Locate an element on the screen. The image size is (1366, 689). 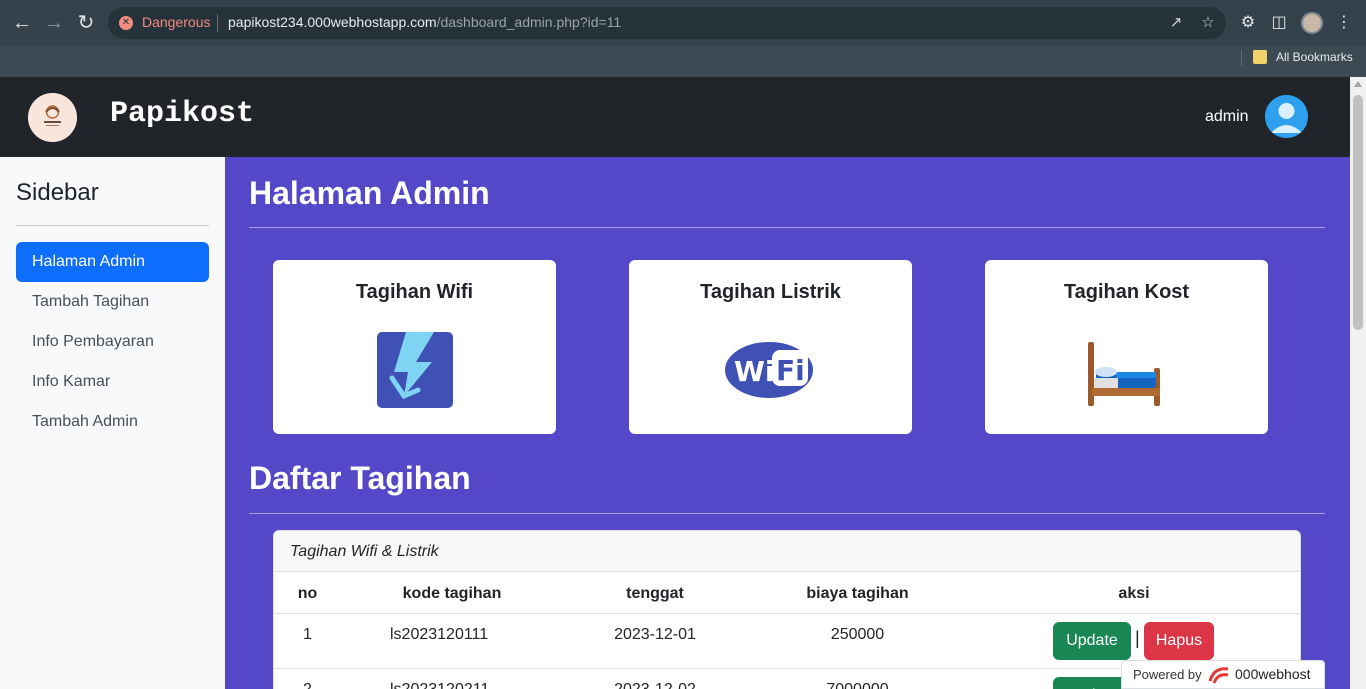
card-tagihan-wifi: Tagihan Wifi is located at coordinates (414, 347).